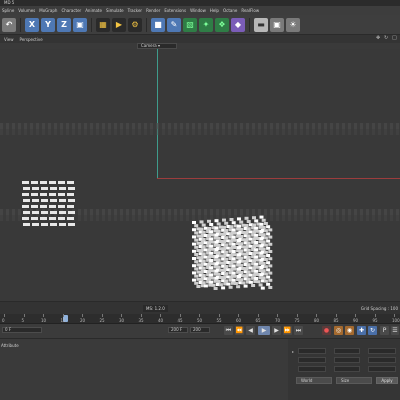 The image size is (400, 400). I want to click on menu-item-tracker: Tracker, so click(135, 10).